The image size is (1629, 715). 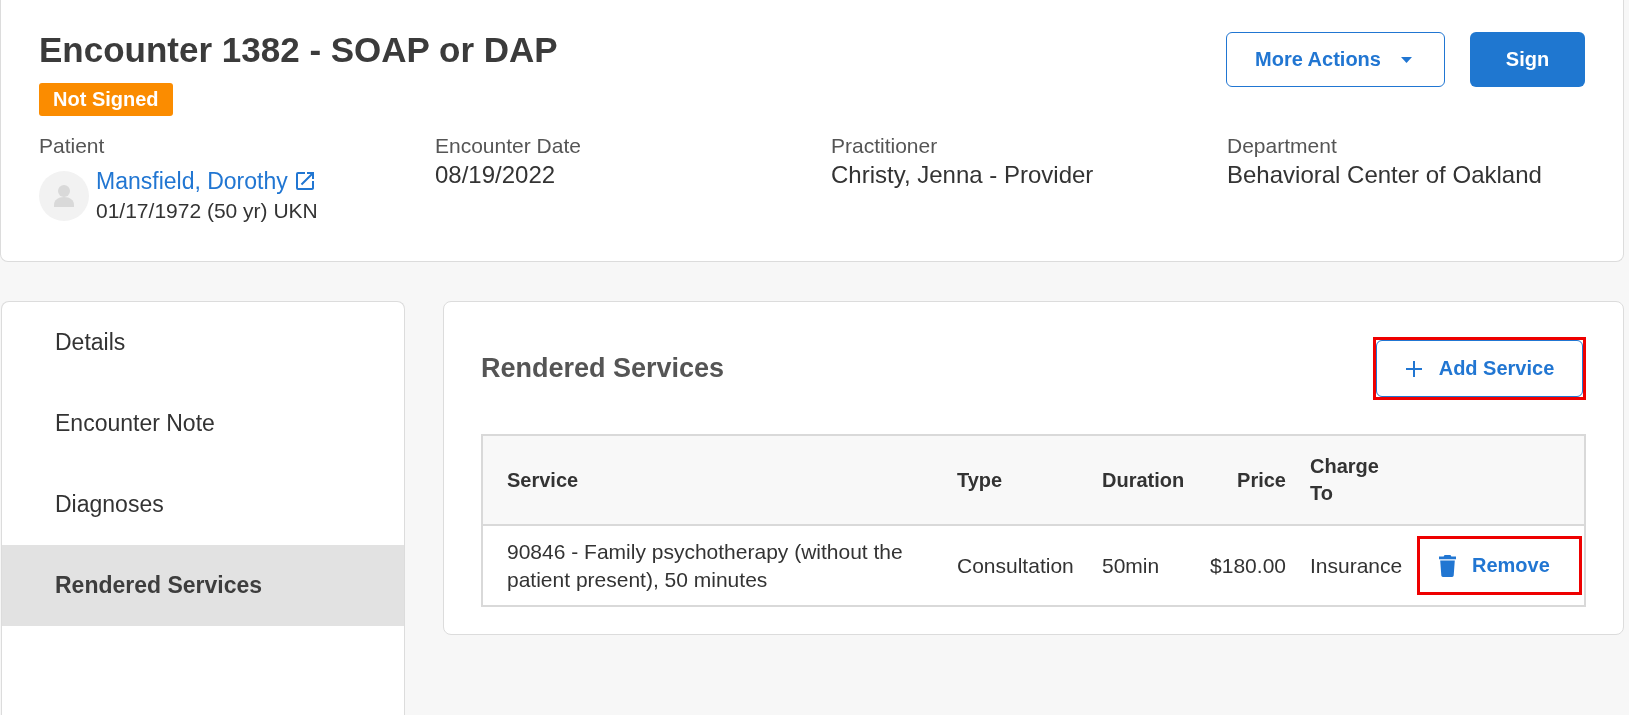 What do you see at coordinates (963, 175) in the screenshot?
I see `field-value: Christy, Jenna - Provider` at bounding box center [963, 175].